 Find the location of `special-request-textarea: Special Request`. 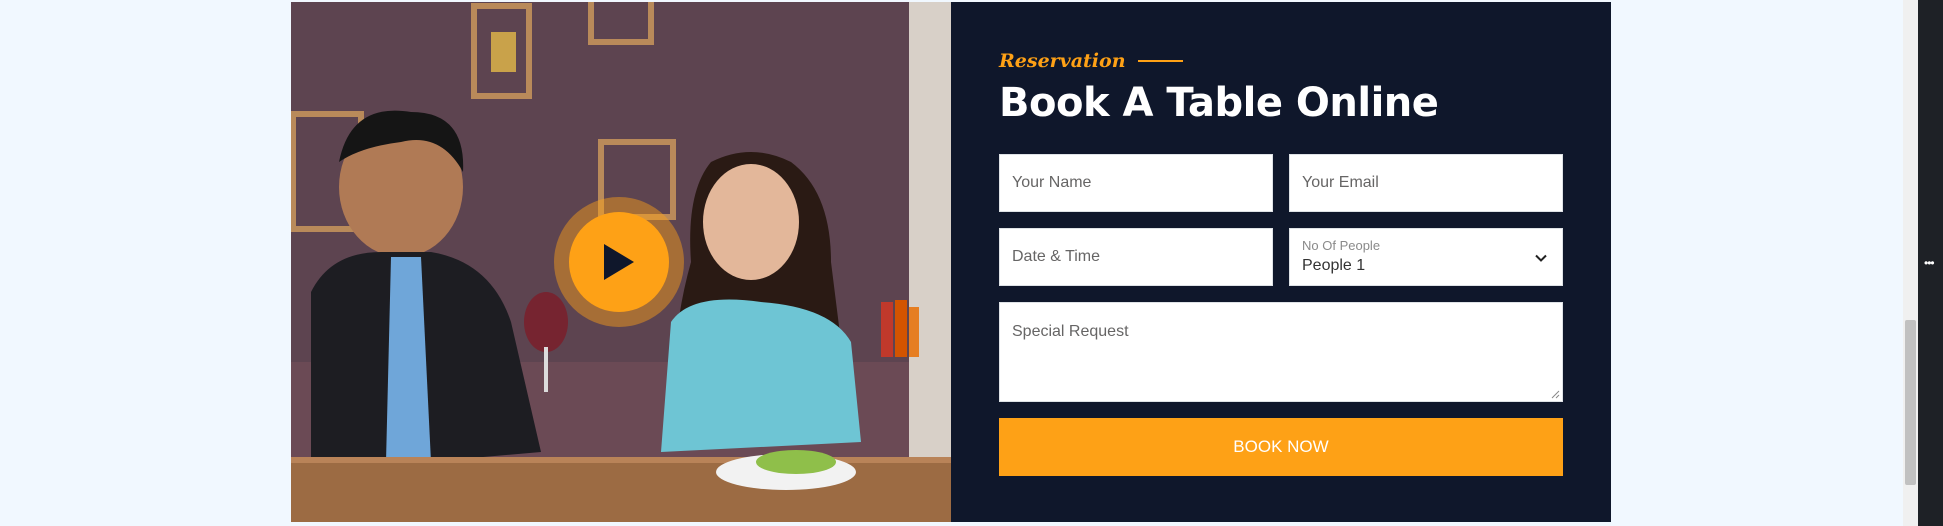

special-request-textarea: Special Request is located at coordinates (1281, 352).